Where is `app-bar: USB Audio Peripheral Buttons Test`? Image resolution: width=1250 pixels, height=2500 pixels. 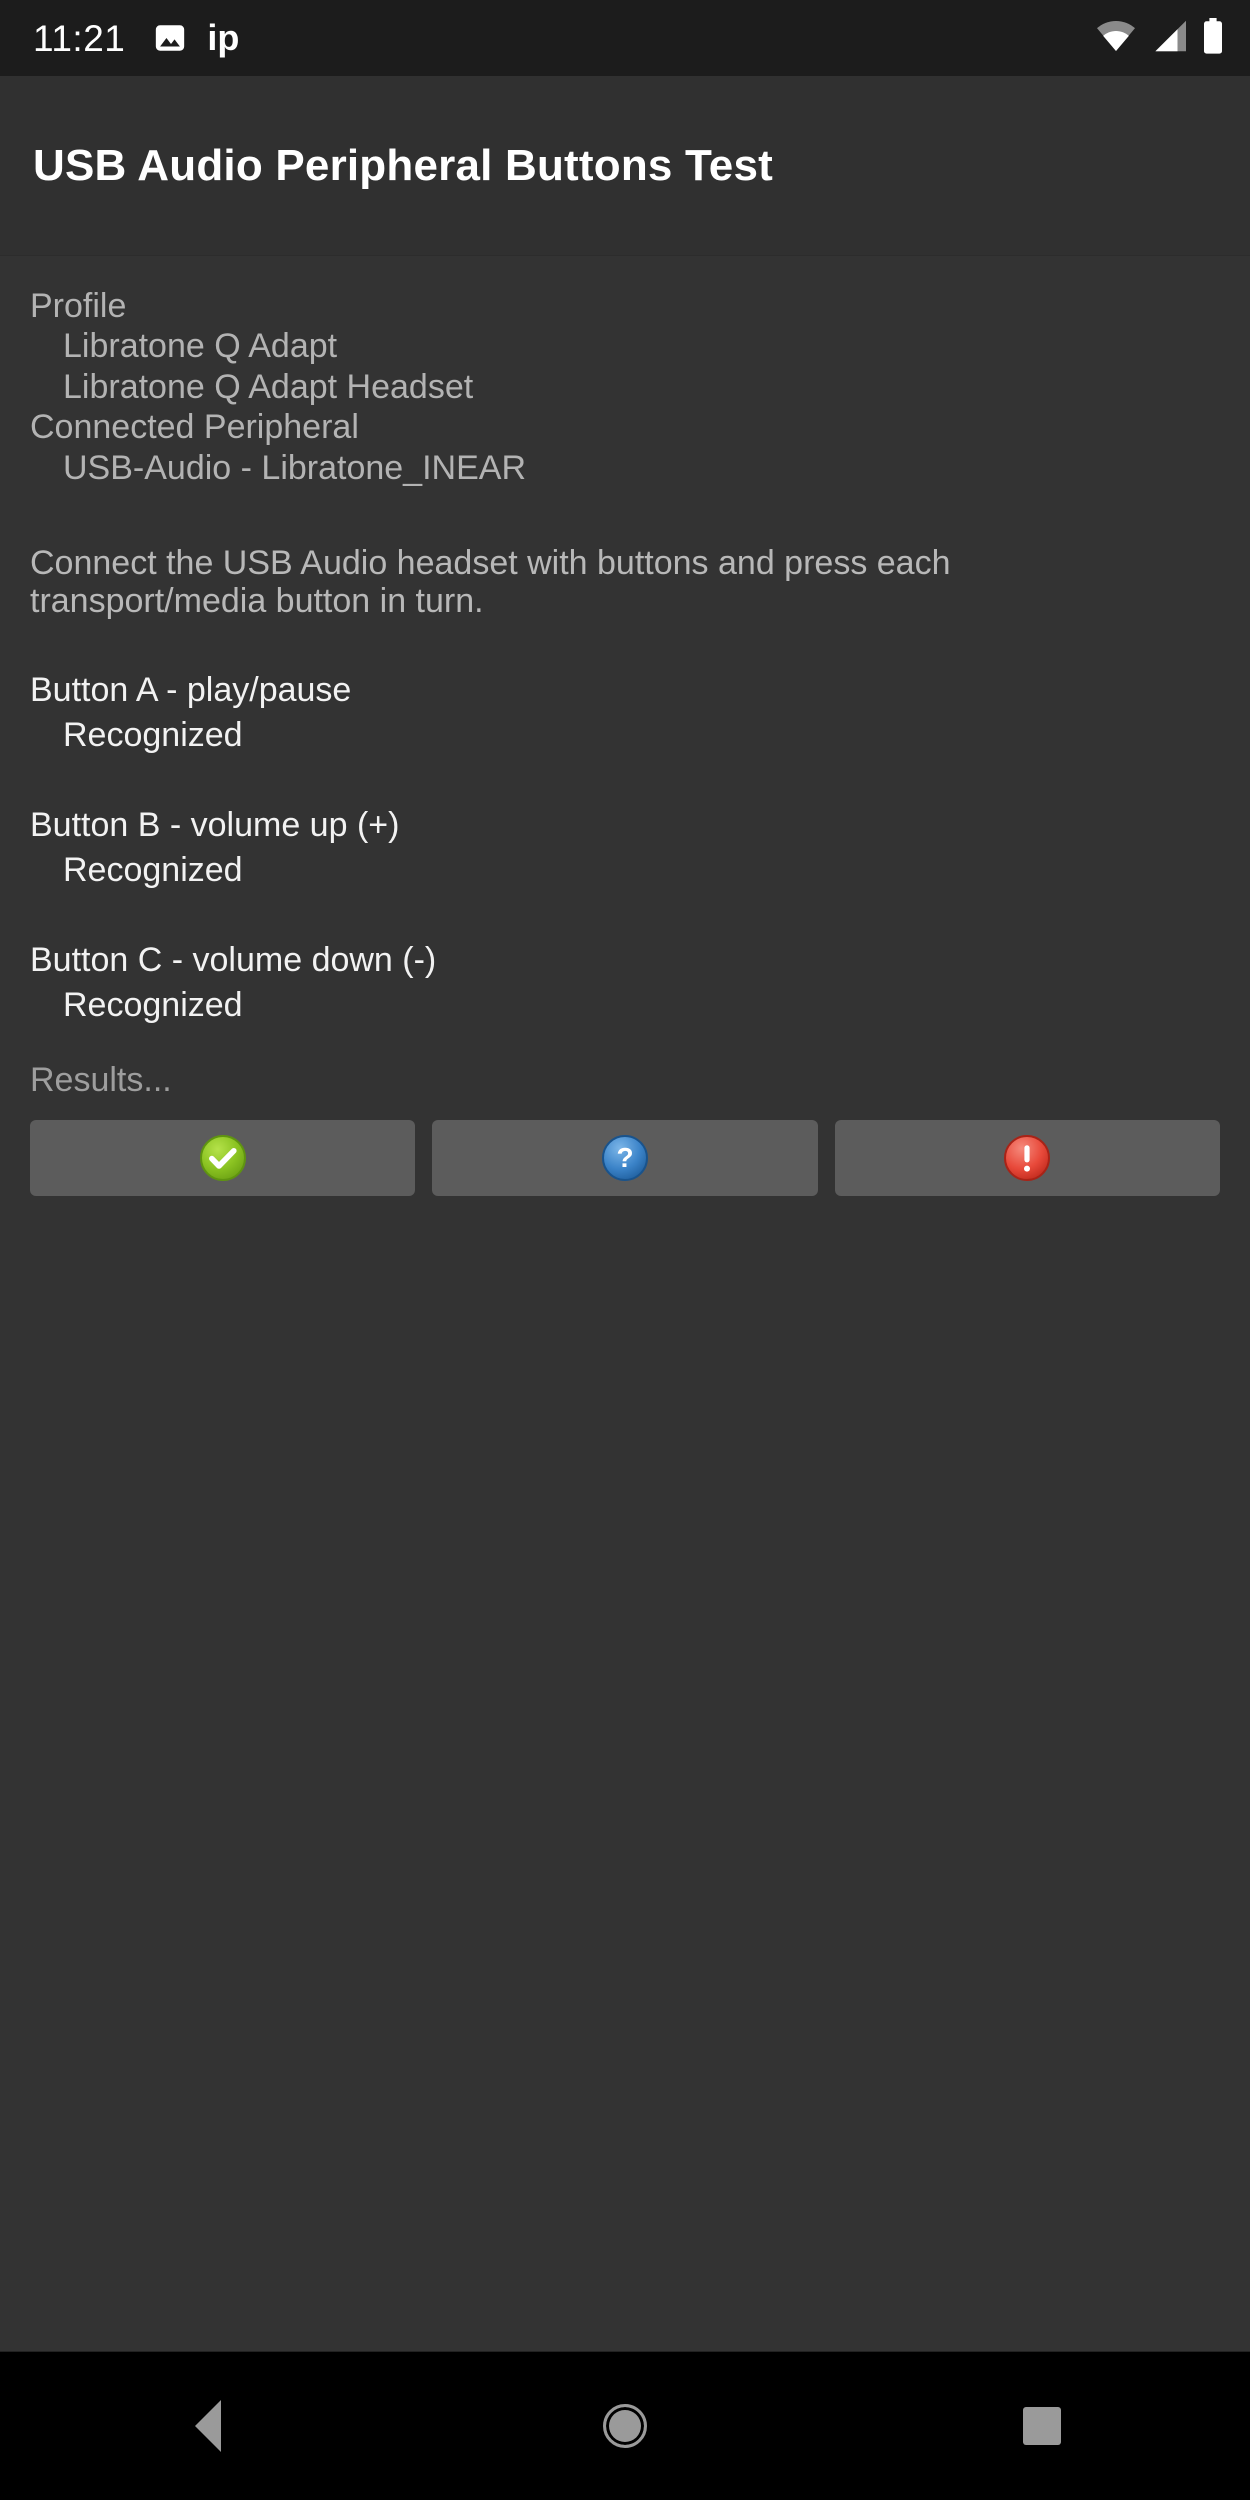
app-bar: USB Audio Peripheral Buttons Test is located at coordinates (625, 166).